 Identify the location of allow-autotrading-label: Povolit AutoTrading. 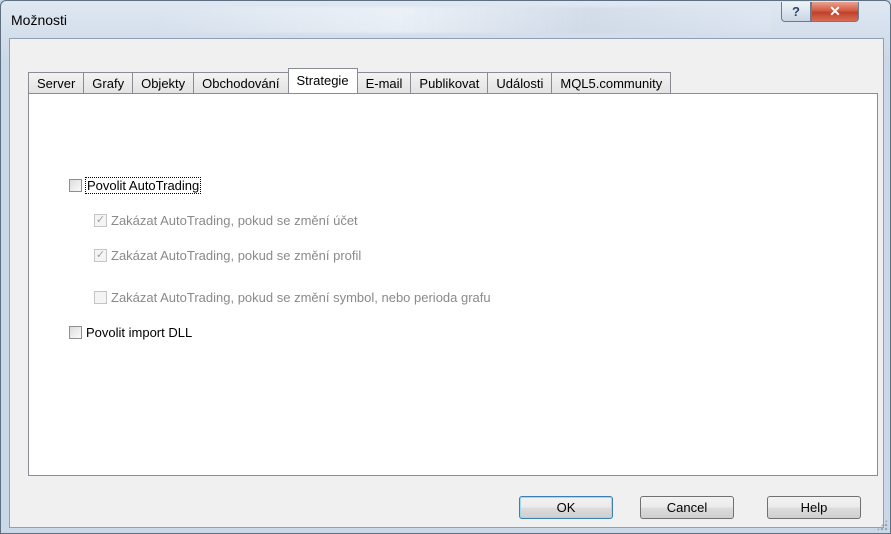
(143, 185).